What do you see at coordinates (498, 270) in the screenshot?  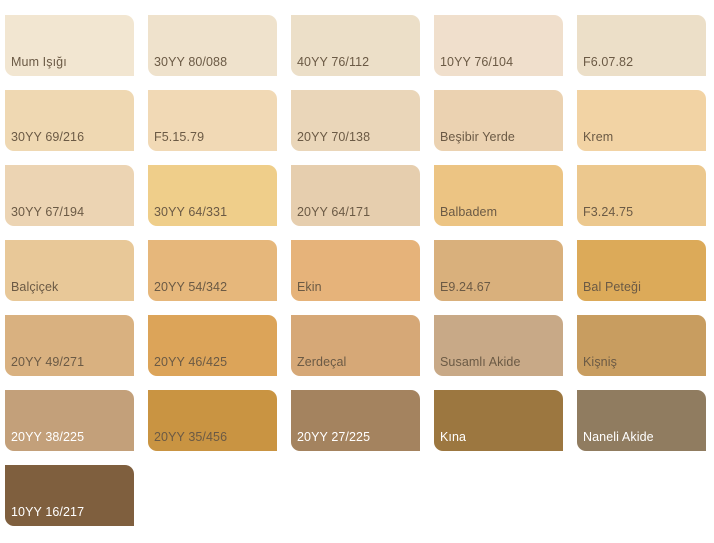 I see `color-swatch: E9.24.67` at bounding box center [498, 270].